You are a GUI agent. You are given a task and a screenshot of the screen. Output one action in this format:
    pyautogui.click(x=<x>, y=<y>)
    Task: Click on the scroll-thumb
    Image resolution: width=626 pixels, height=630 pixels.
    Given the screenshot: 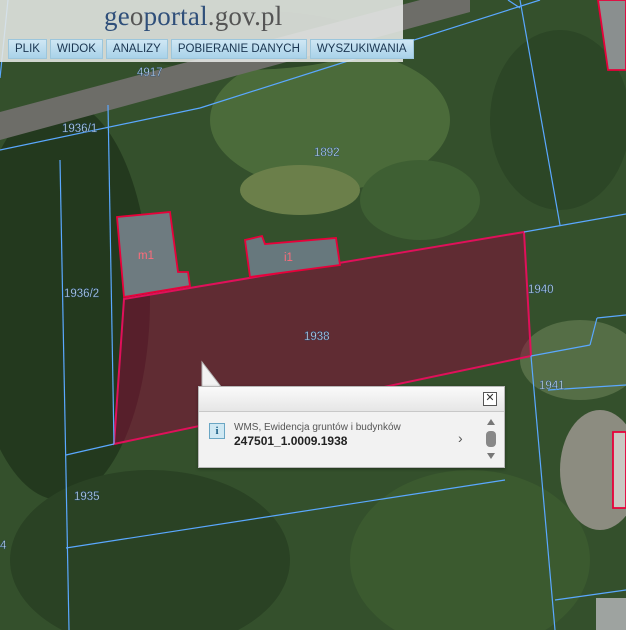 What is the action you would take?
    pyautogui.click(x=491, y=439)
    